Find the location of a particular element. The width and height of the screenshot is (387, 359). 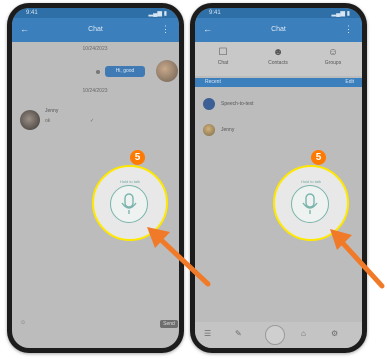

arrow-left is located at coordinates (179, 257).